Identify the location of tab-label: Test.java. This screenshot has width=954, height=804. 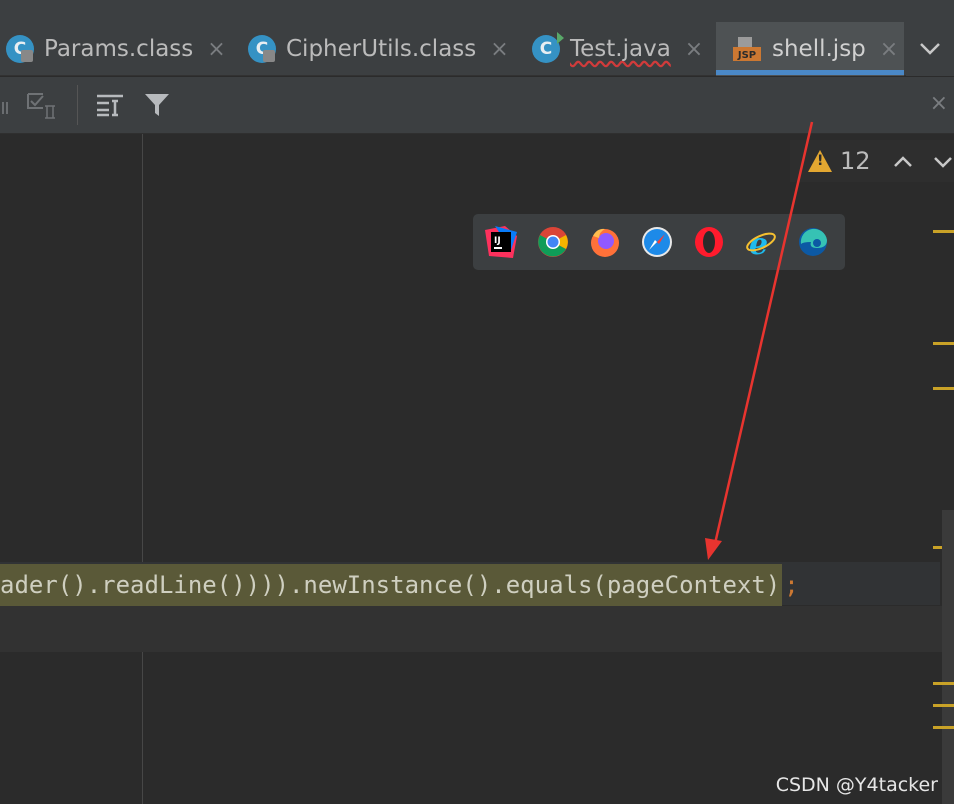
(620, 49).